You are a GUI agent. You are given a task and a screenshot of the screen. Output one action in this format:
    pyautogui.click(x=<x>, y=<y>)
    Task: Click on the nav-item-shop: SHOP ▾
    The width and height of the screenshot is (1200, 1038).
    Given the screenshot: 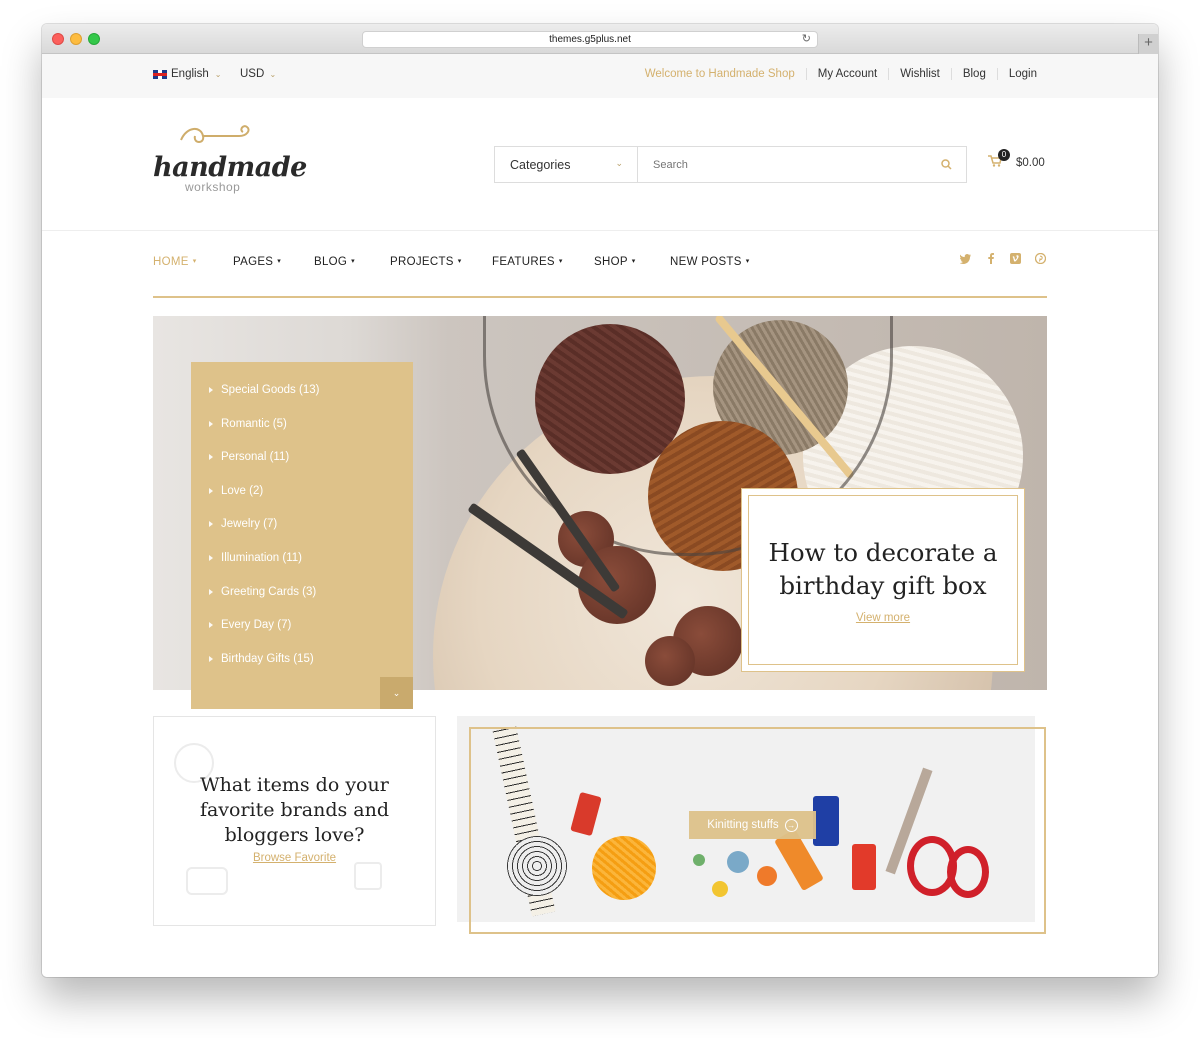 What is the action you would take?
    pyautogui.click(x=632, y=262)
    